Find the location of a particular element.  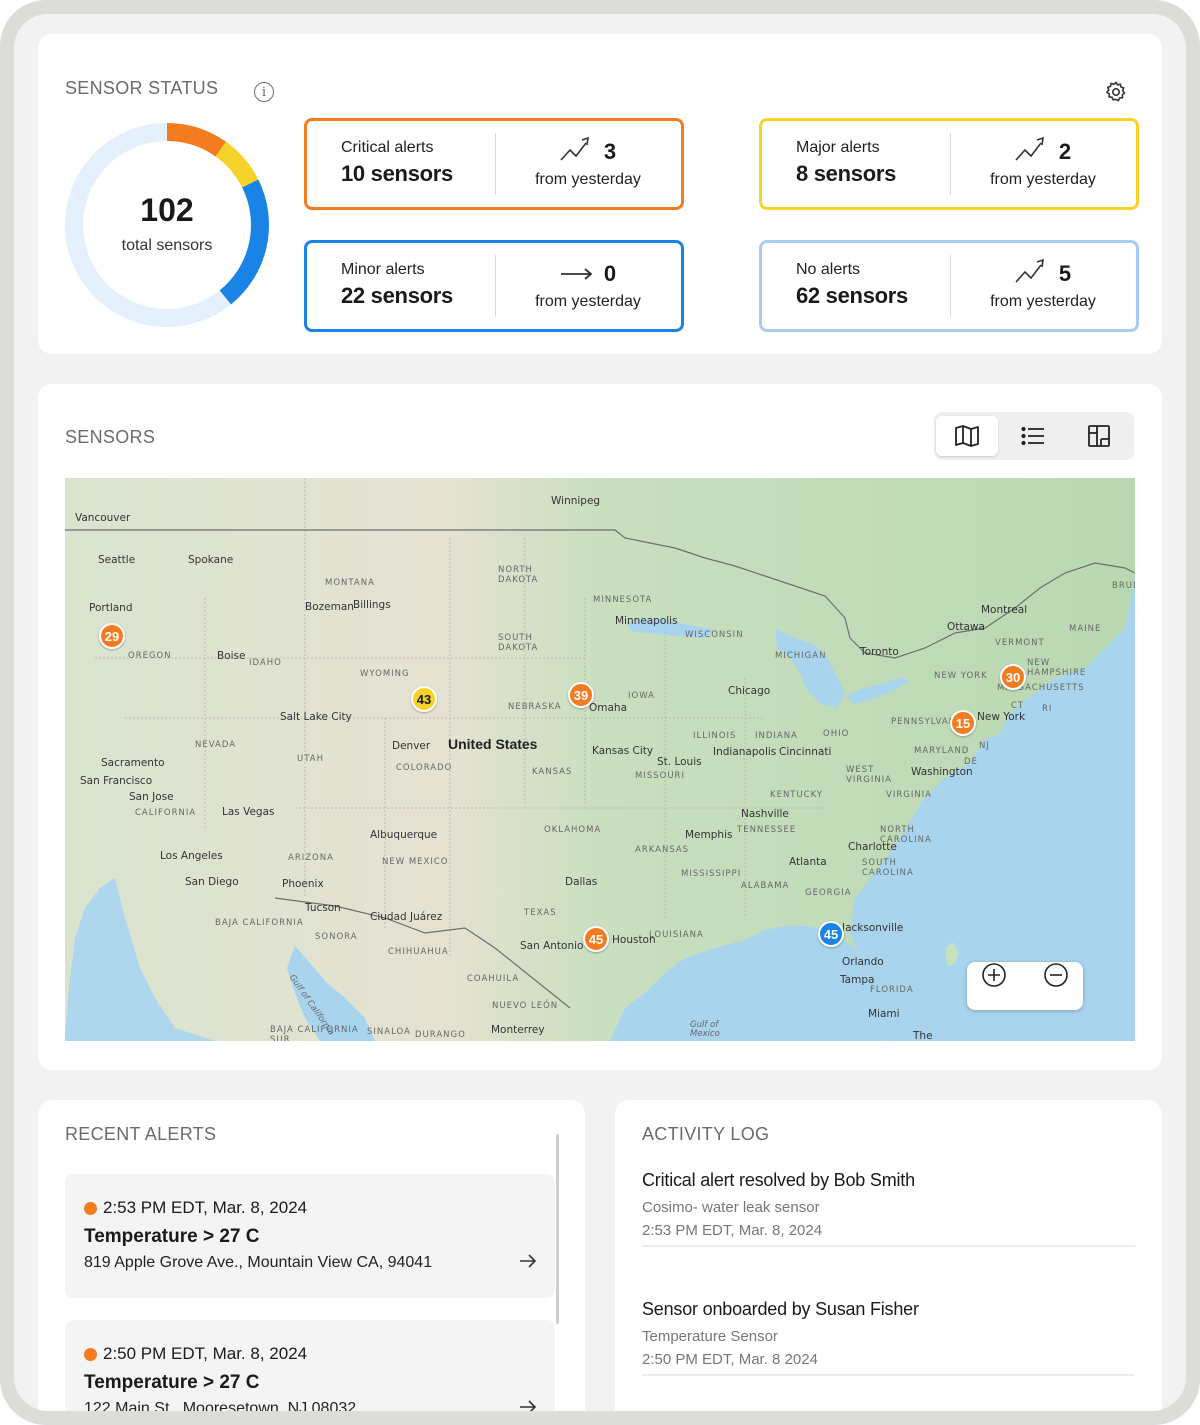

map-city-label: Spokane is located at coordinates (211, 560).